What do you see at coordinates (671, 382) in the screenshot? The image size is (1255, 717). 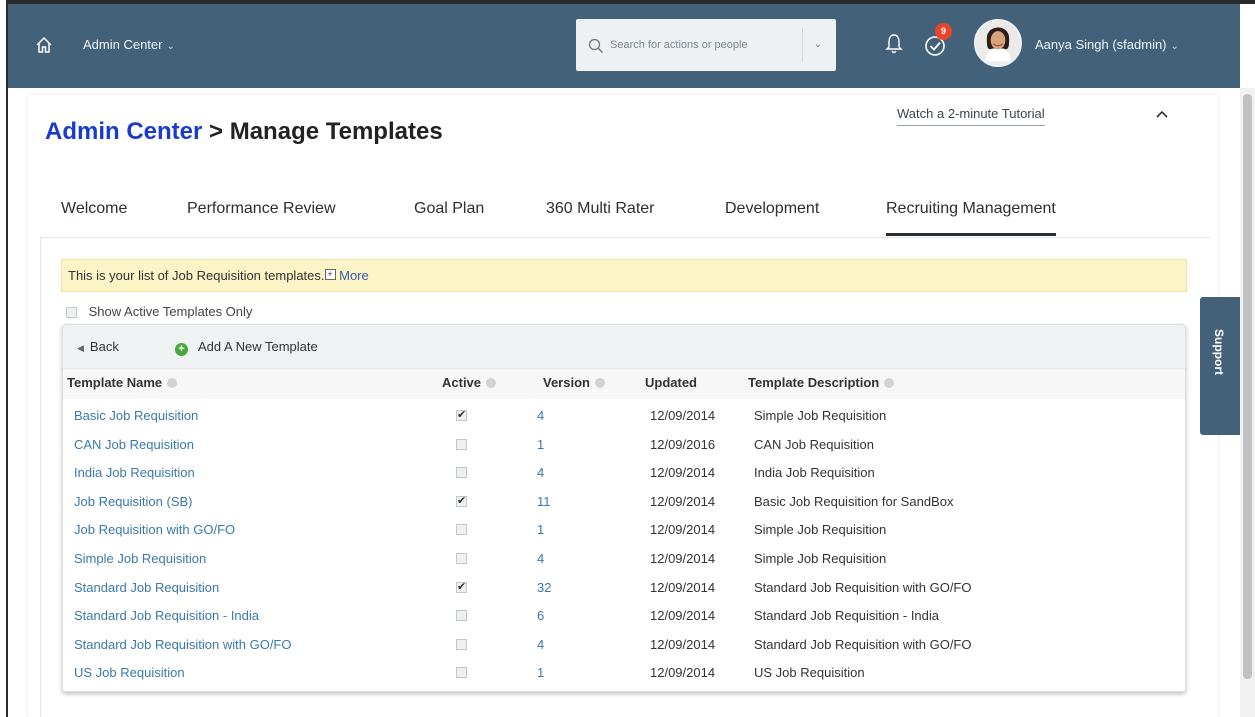 I see `column-header-updated: Updated` at bounding box center [671, 382].